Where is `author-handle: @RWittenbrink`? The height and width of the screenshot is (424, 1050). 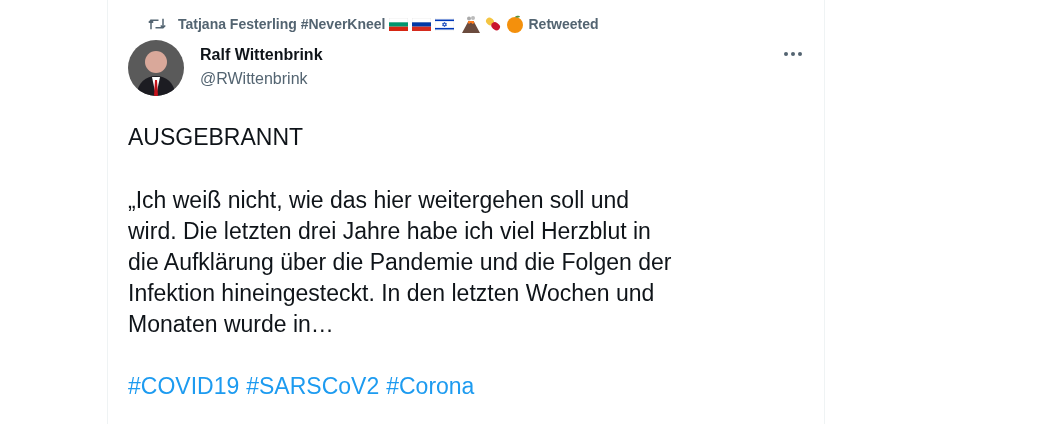
author-handle: @RWittenbrink is located at coordinates (261, 79).